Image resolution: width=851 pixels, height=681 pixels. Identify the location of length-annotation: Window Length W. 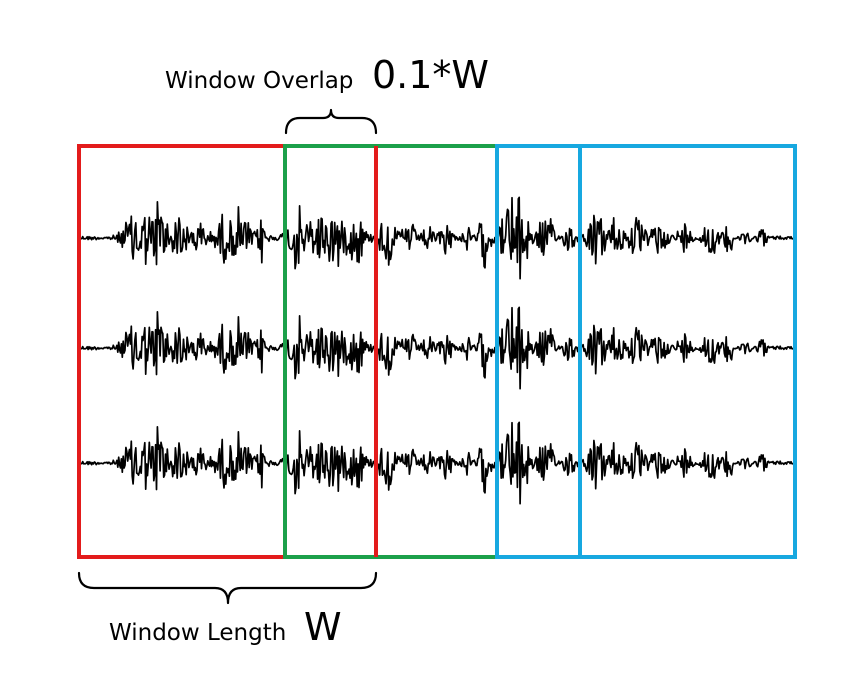
(227, 610).